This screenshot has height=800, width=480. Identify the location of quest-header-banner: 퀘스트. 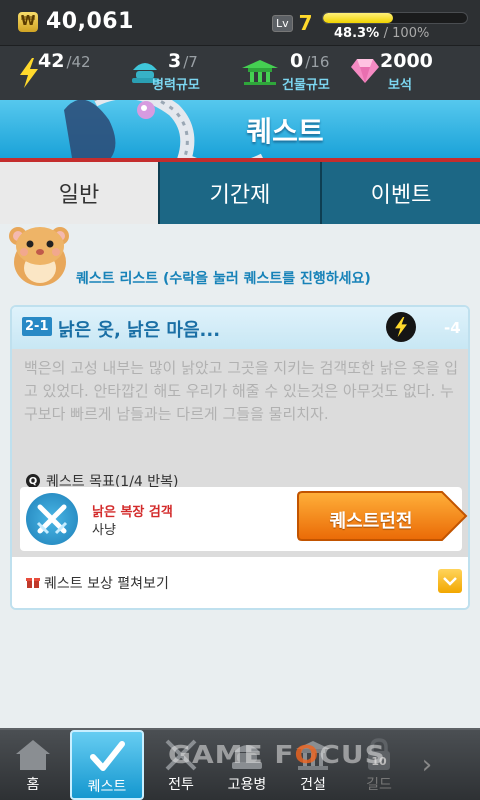
(240, 131).